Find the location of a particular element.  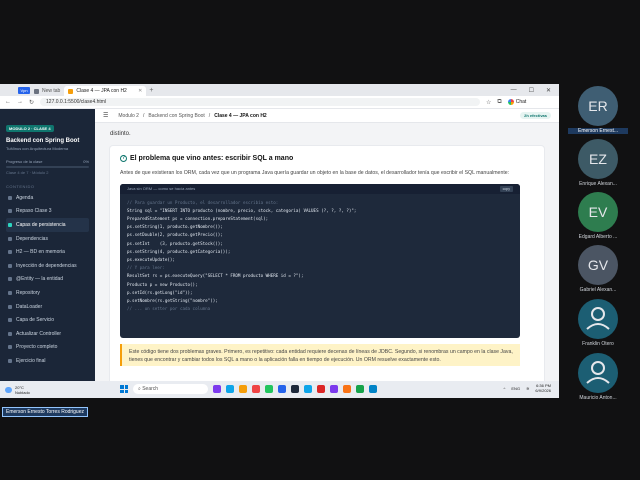

sidebar-item-label: Ejercicio final is located at coordinates (31, 360).